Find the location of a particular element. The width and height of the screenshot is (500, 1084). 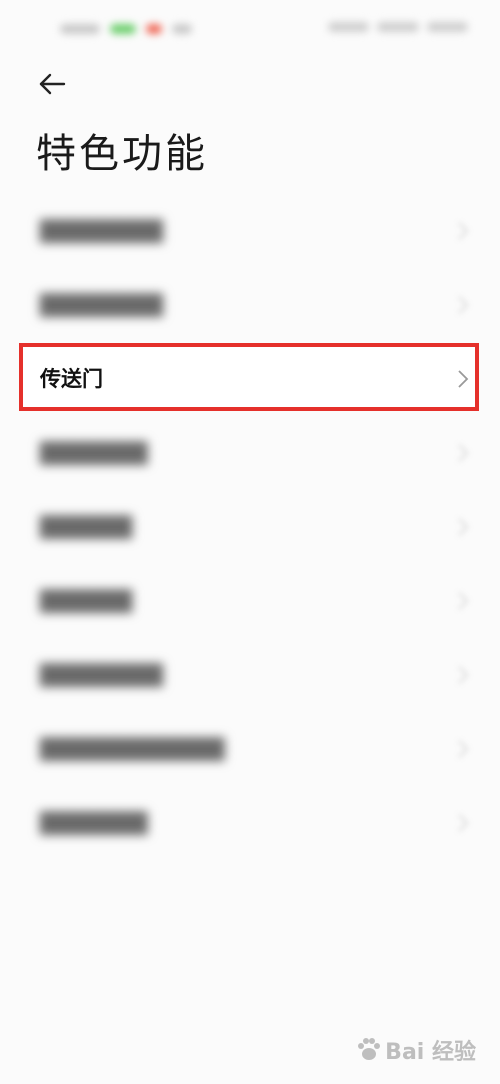

status-bar-left is located at coordinates (135, 29).